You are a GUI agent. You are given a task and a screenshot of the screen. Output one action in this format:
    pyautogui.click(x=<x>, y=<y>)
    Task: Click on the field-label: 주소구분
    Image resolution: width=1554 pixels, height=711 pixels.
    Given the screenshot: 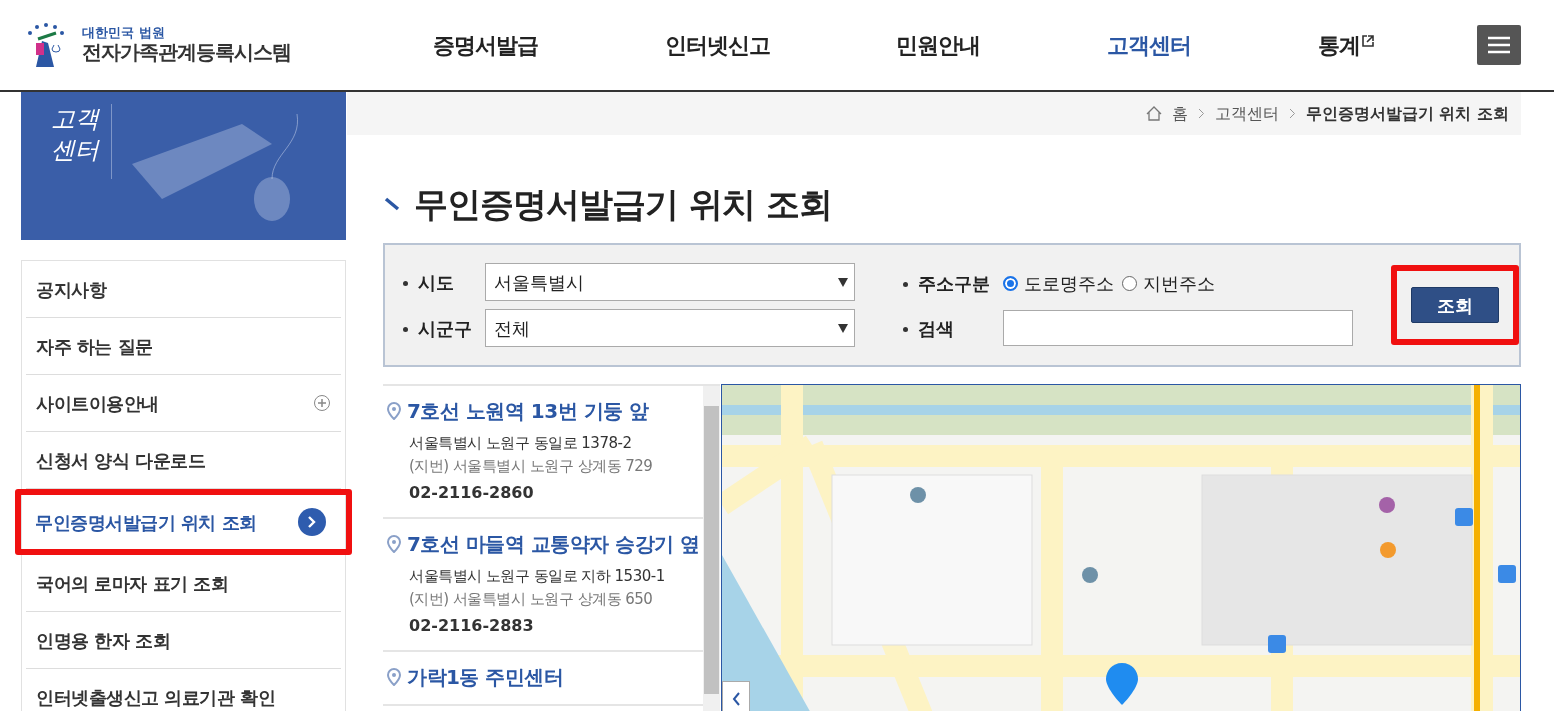 What is the action you would take?
    pyautogui.click(x=953, y=283)
    